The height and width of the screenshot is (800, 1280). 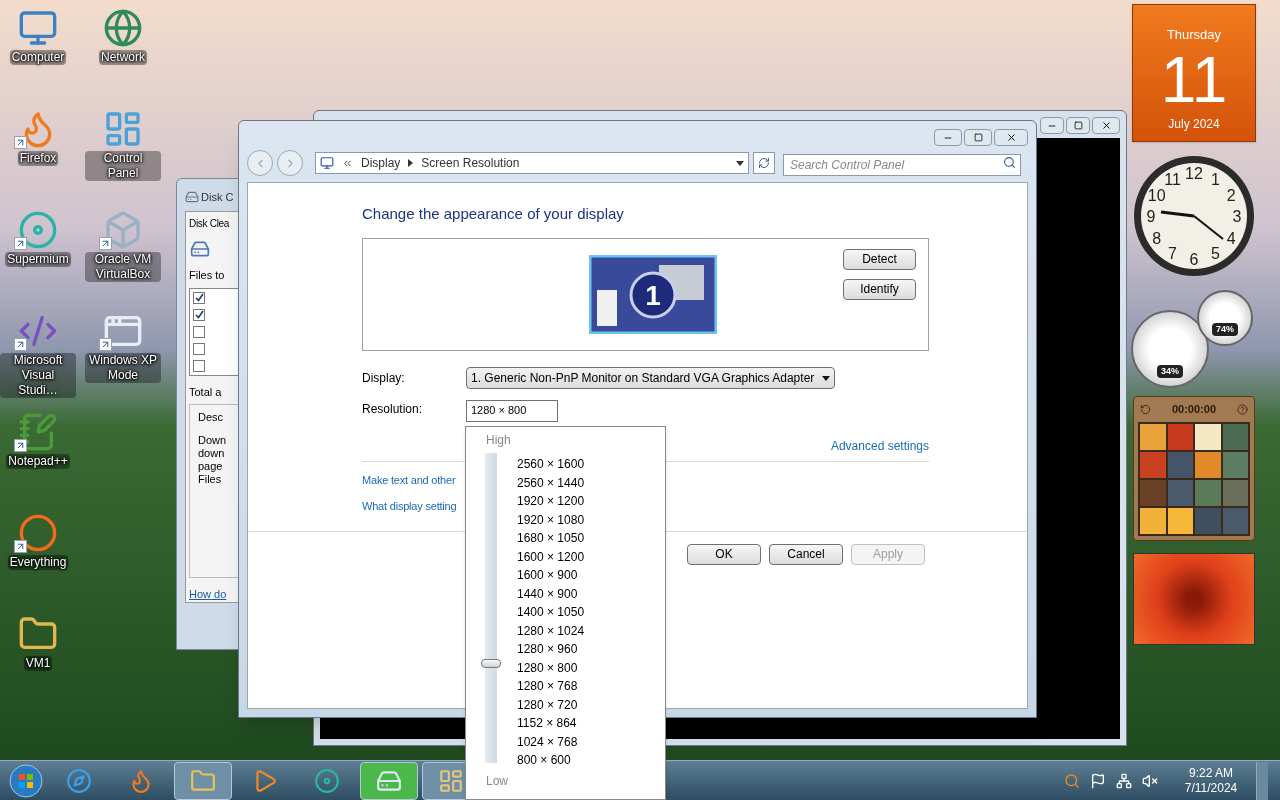 I want to click on resolution-option: 1600 × 1200, so click(x=551, y=556).